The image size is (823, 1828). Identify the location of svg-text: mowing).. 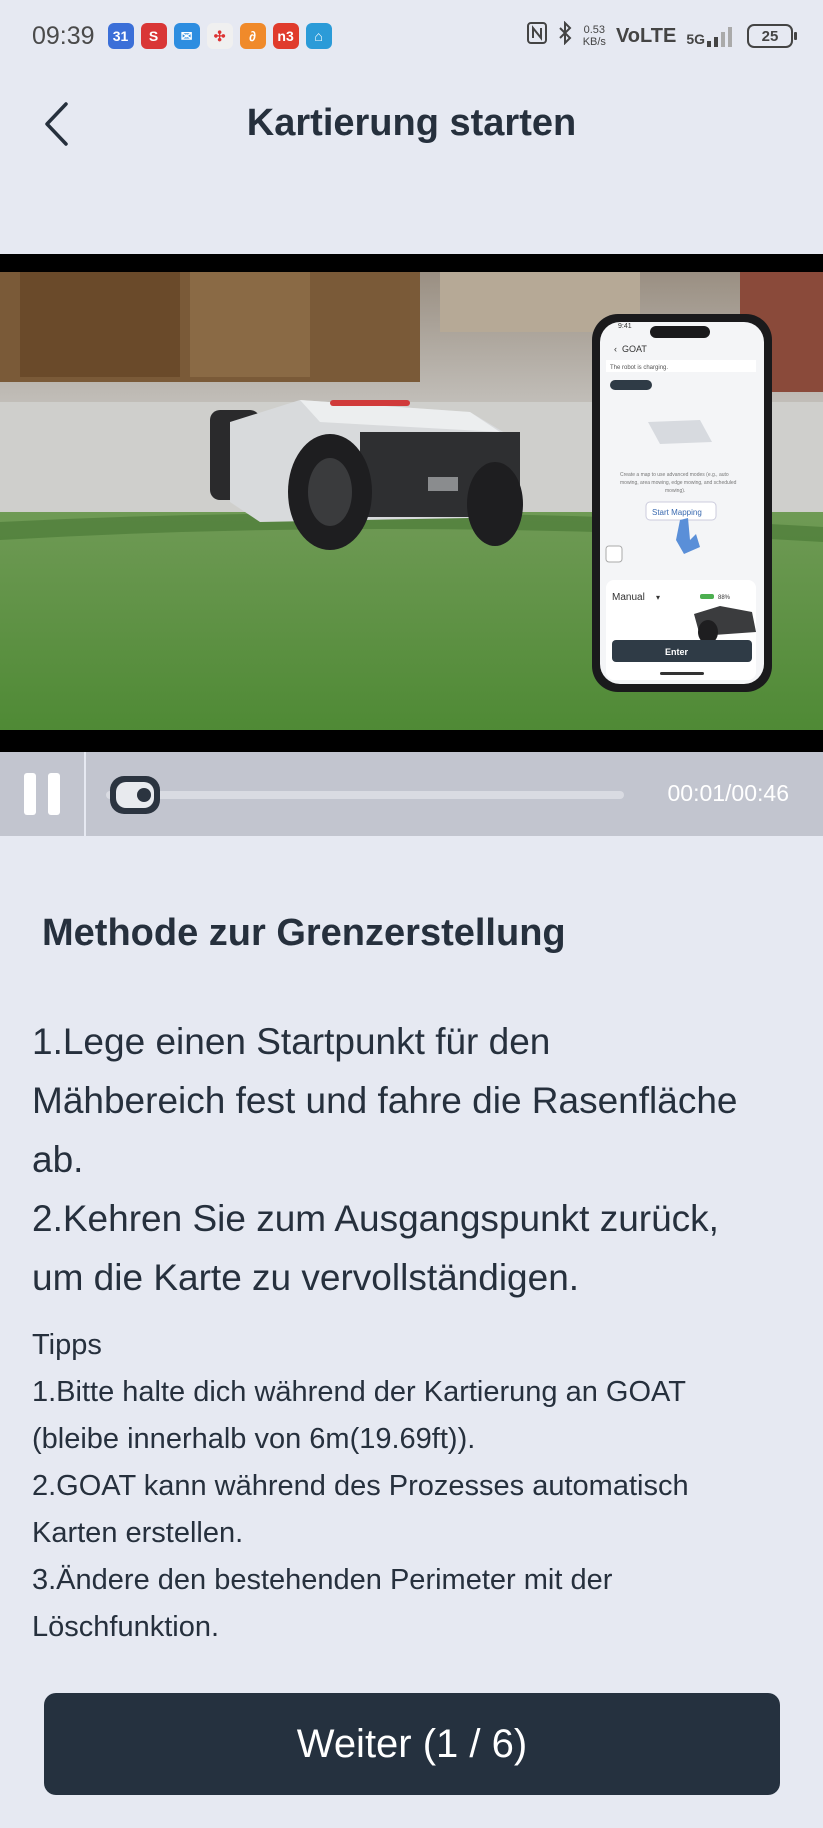
(675, 491).